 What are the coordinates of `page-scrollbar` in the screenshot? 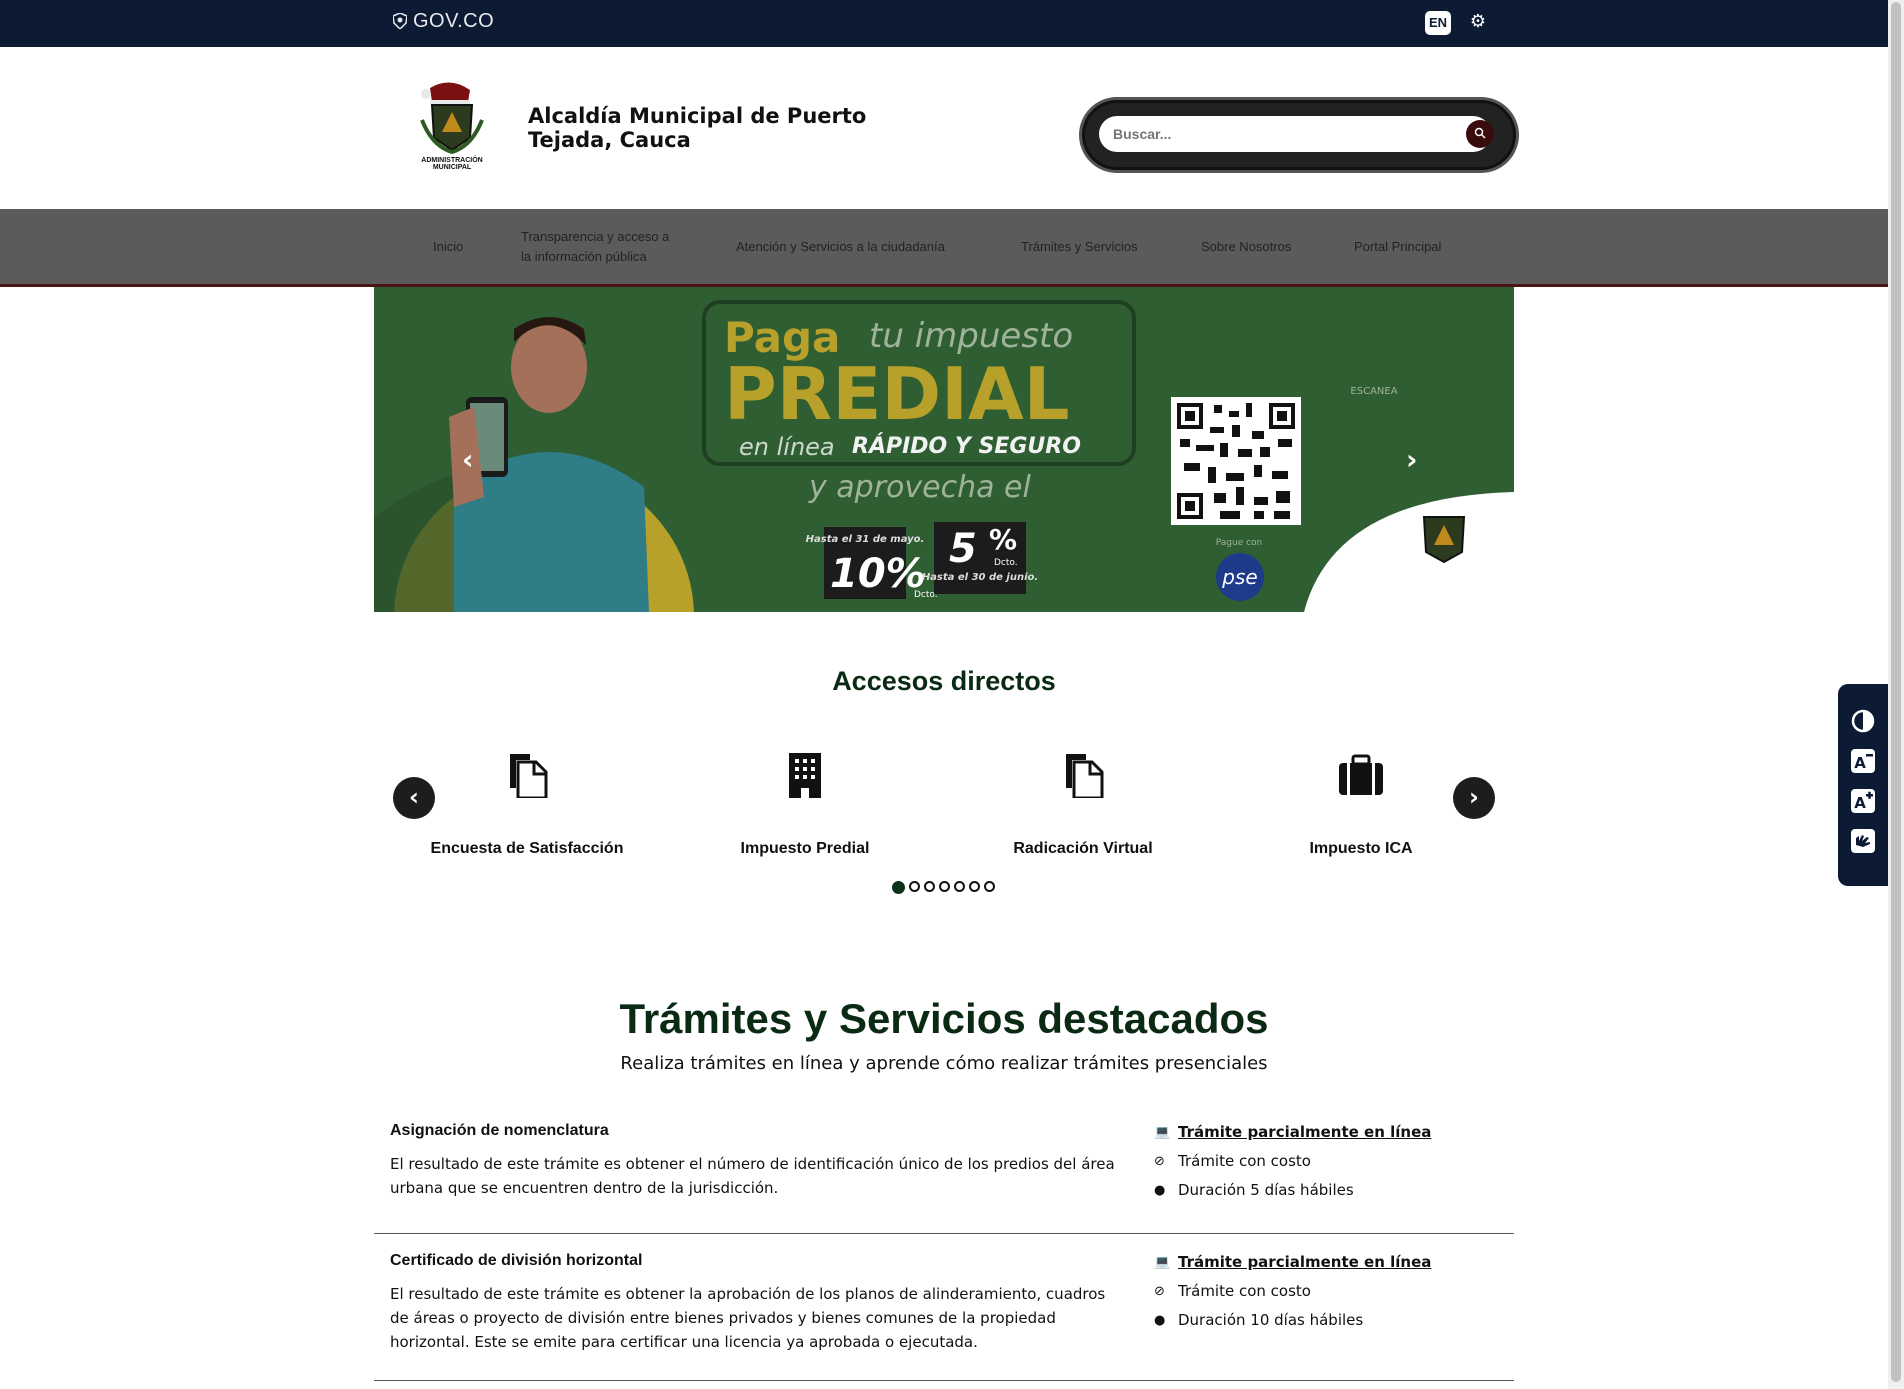 It's located at (1896, 694).